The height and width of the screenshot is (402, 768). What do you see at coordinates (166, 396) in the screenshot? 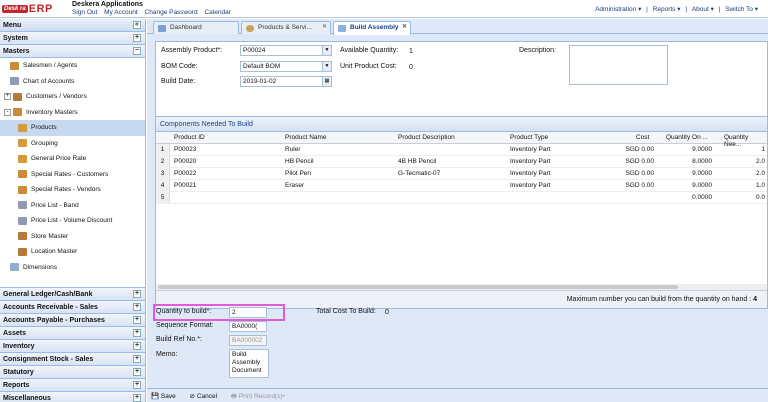
I see `save-button: 💾 Save` at bounding box center [166, 396].